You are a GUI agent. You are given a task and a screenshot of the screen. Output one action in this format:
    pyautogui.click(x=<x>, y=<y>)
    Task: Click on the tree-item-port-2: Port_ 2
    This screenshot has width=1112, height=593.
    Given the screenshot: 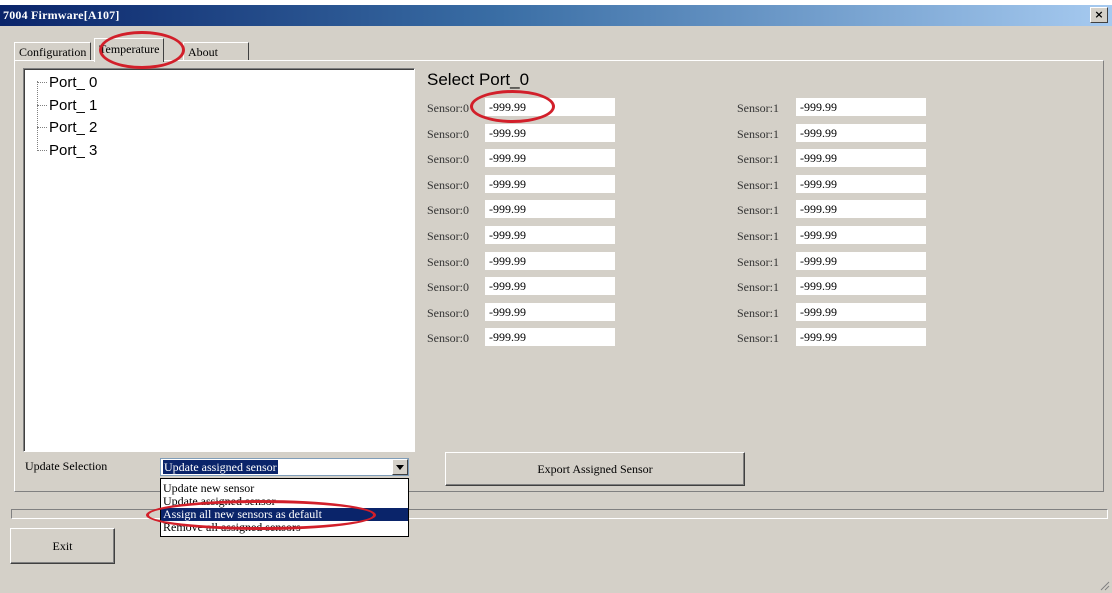 What is the action you would take?
    pyautogui.click(x=67, y=127)
    